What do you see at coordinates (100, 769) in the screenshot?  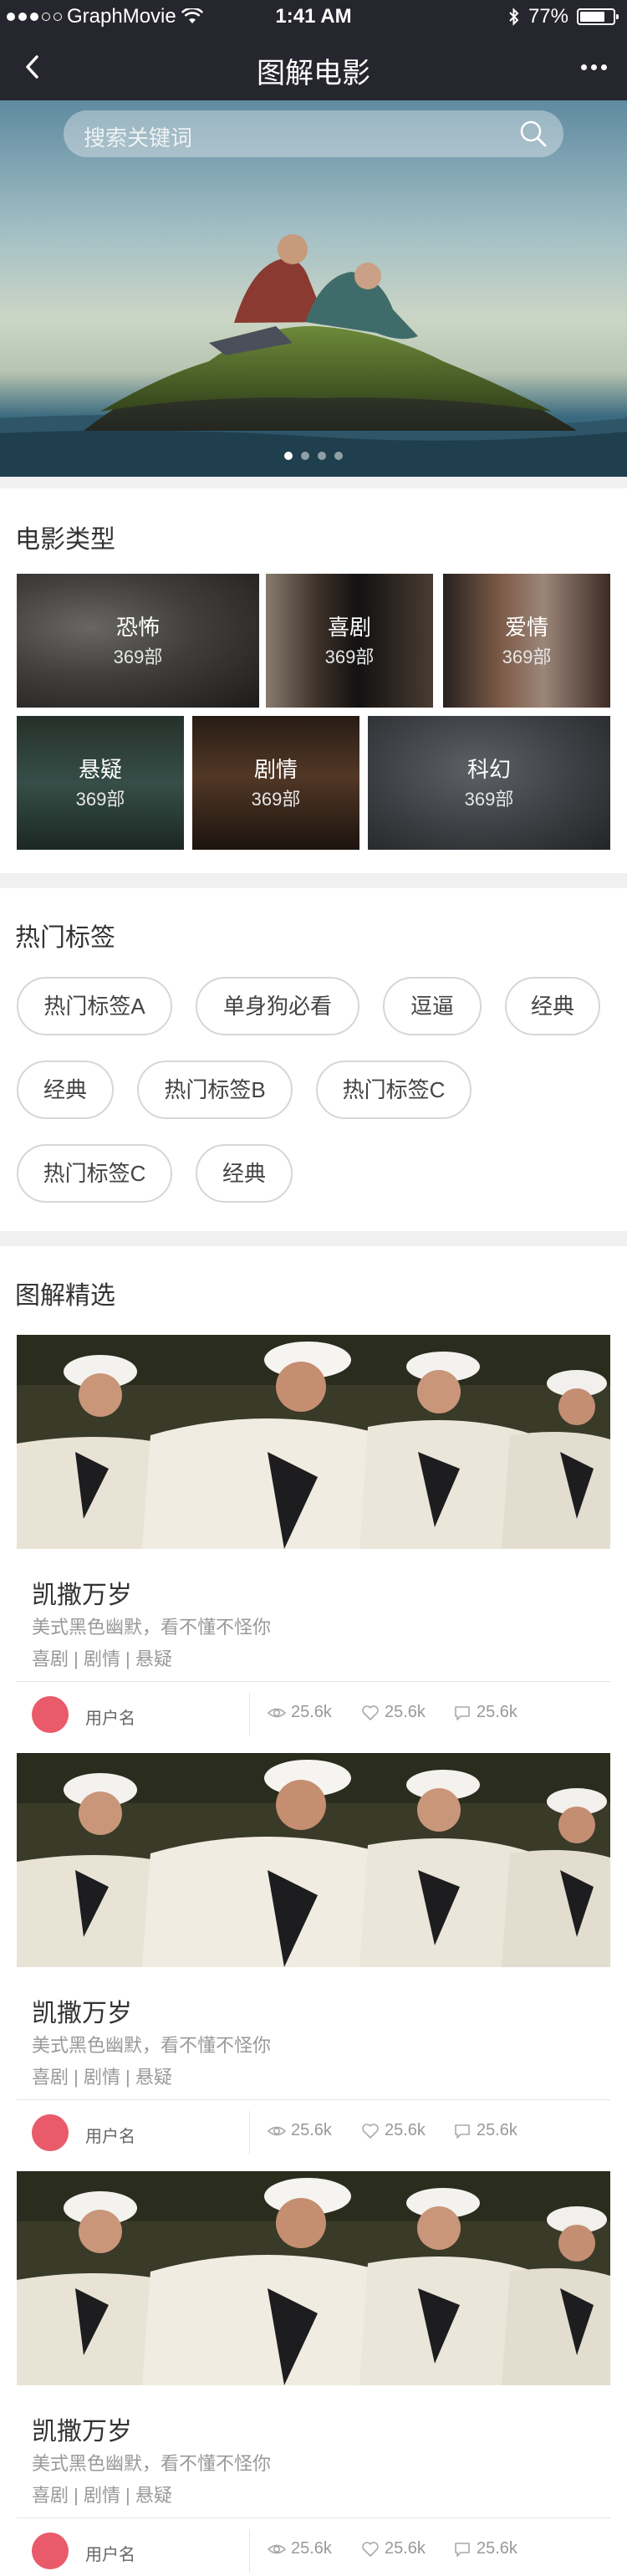 I see `category-name: 悬疑` at bounding box center [100, 769].